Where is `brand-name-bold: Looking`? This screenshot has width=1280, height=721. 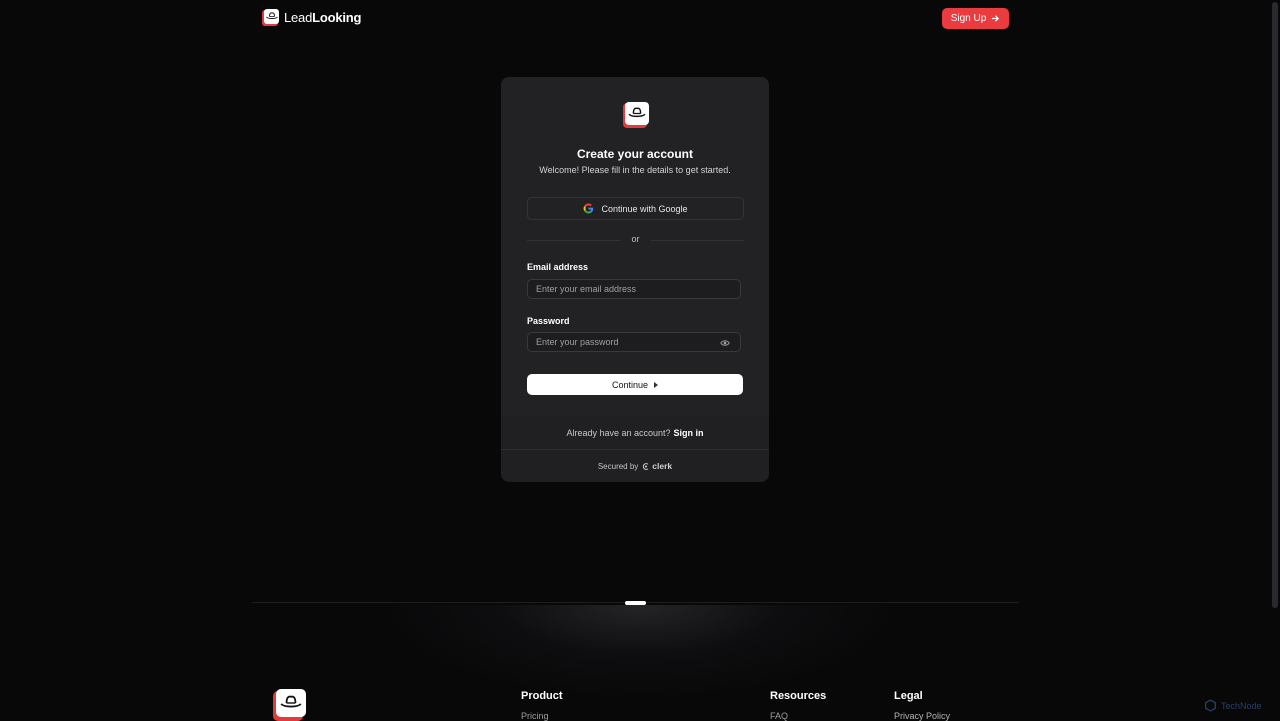 brand-name-bold: Looking is located at coordinates (337, 17).